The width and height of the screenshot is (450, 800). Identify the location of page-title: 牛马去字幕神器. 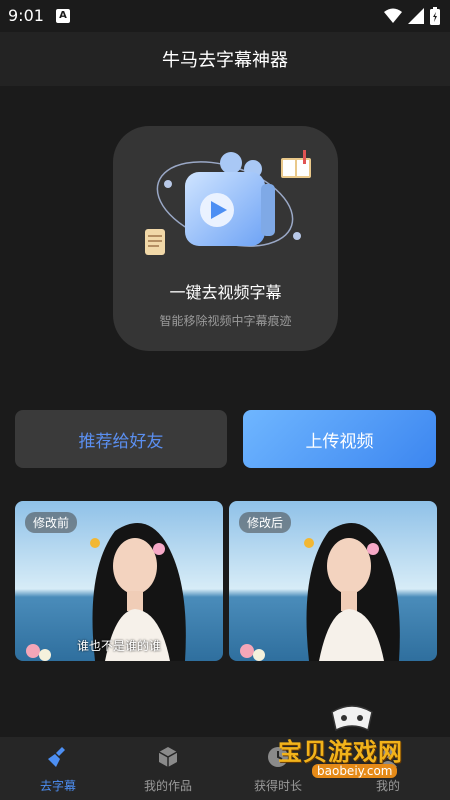
(225, 60).